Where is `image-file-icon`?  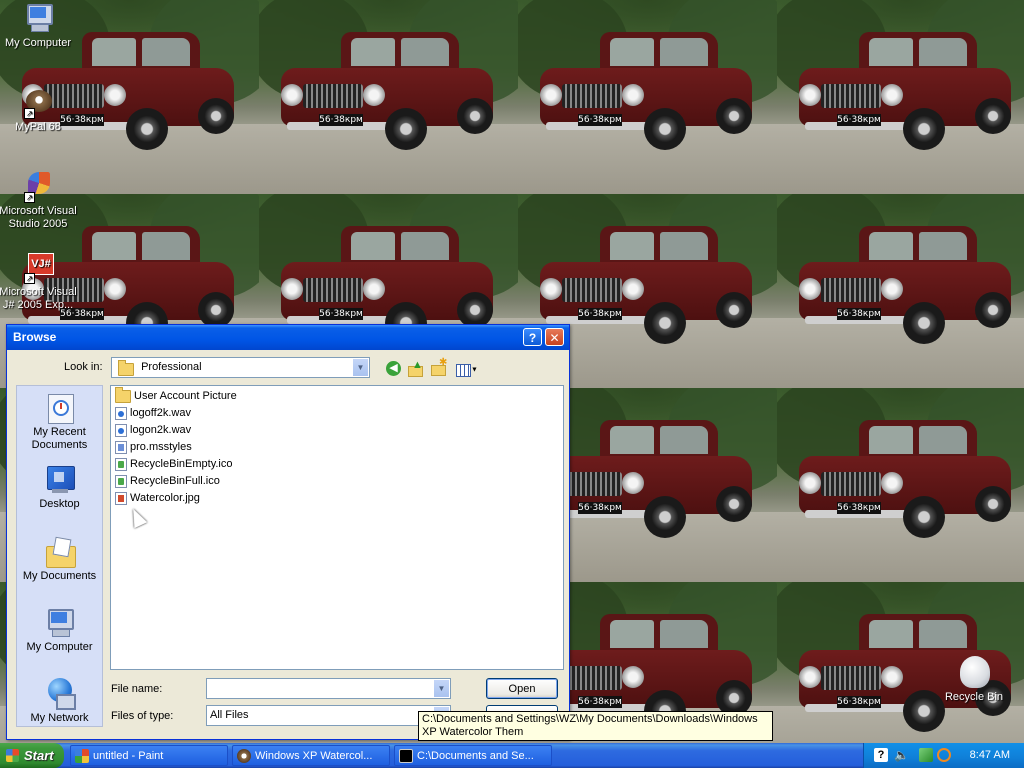
image-file-icon is located at coordinates (121, 498).